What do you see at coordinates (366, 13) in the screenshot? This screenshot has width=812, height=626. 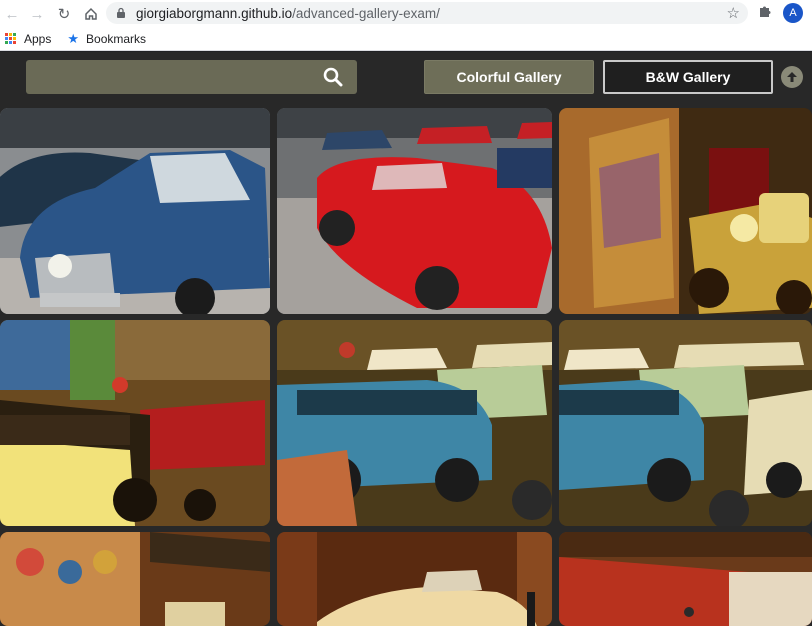 I see `url-path: /advanced-gallery-exam/` at bounding box center [366, 13].